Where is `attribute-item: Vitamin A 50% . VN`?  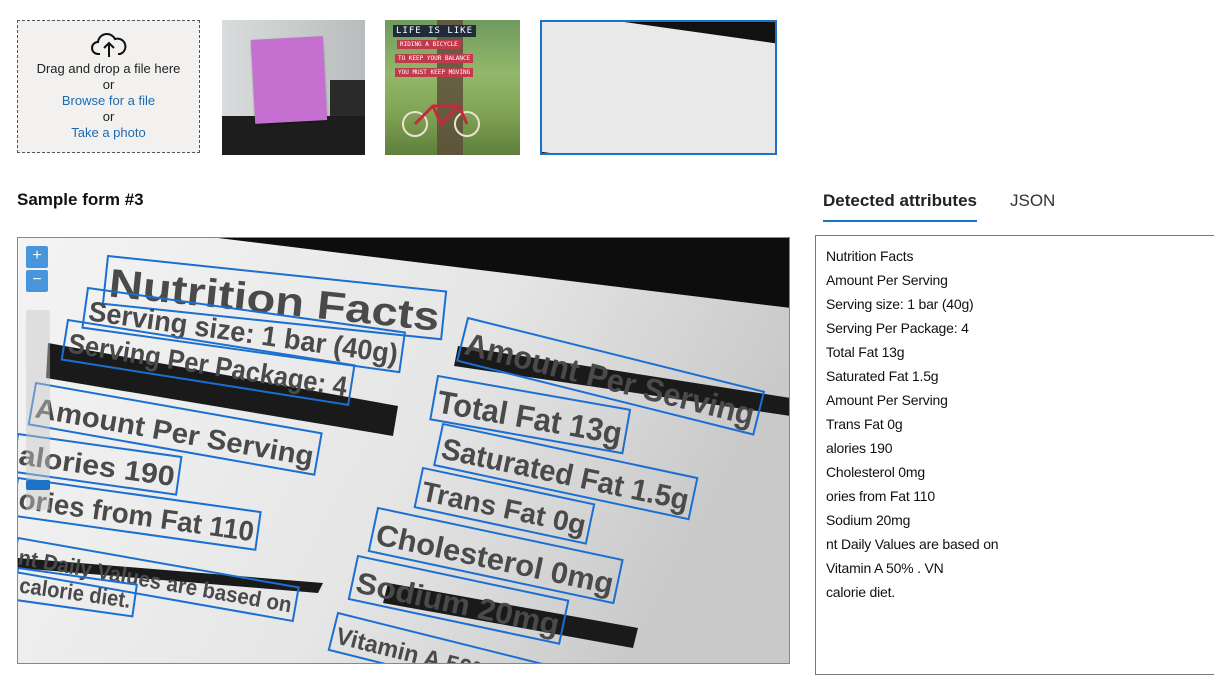
attribute-item: Vitamin A 50% . VN is located at coordinates (885, 568).